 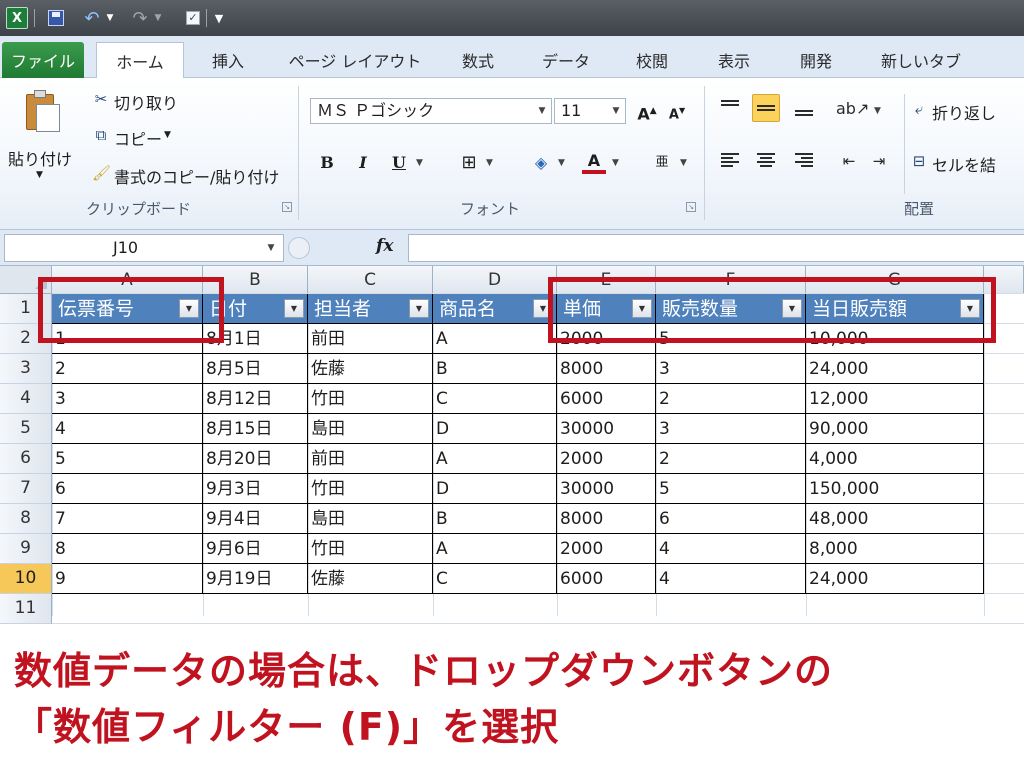 I want to click on paste-button: 貼り付け, so click(x=40, y=158).